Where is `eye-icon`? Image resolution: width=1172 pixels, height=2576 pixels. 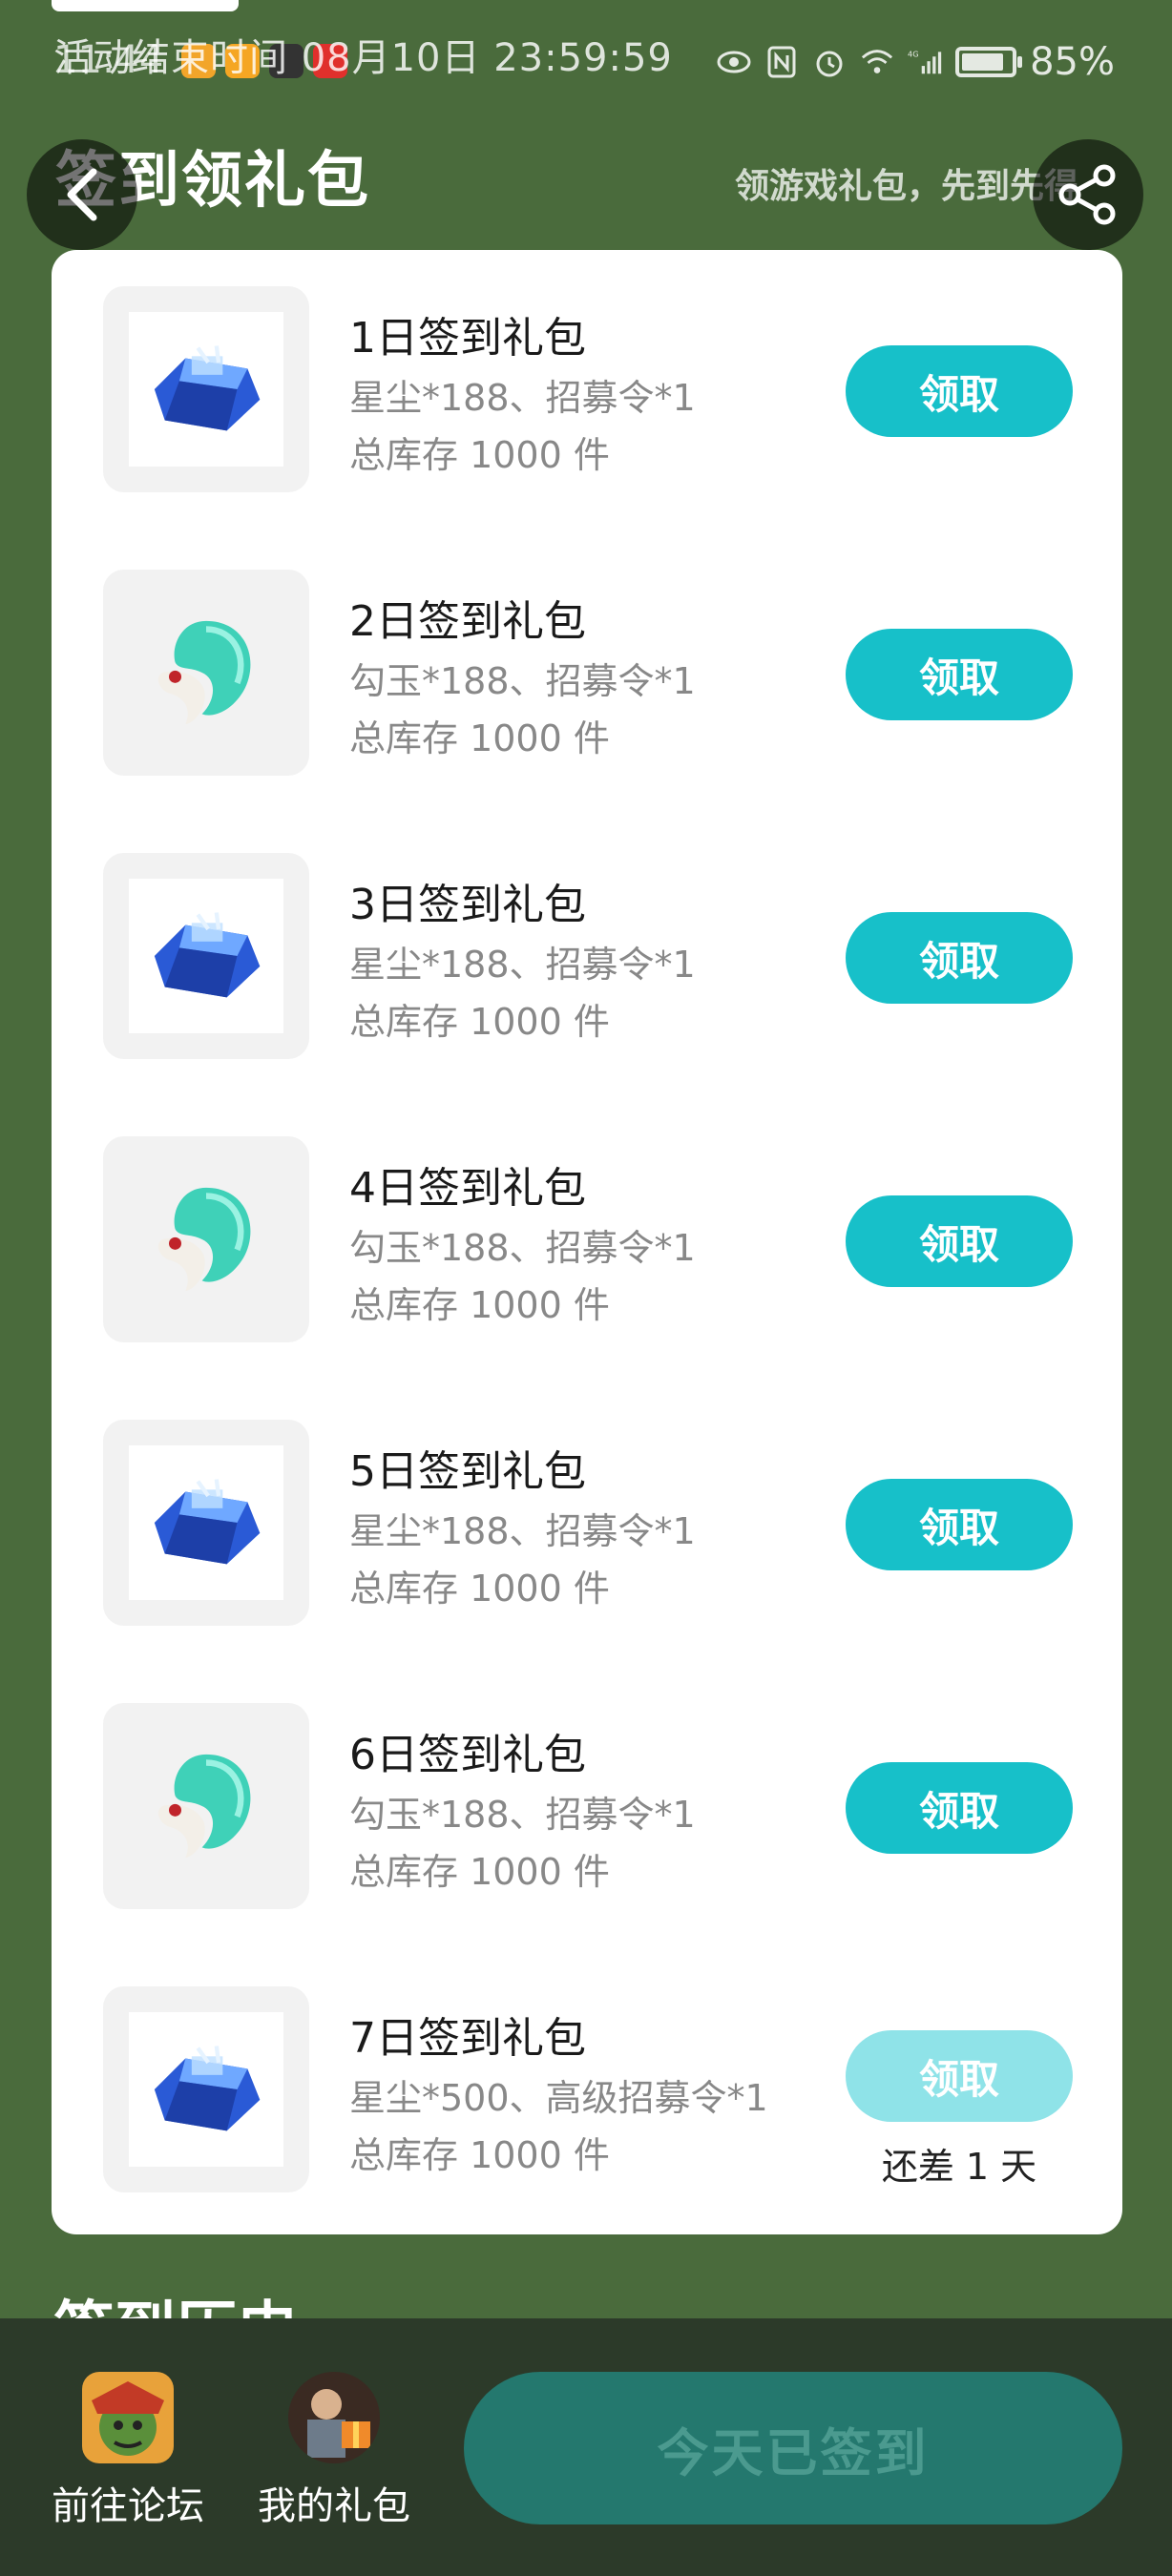 eye-icon is located at coordinates (734, 62).